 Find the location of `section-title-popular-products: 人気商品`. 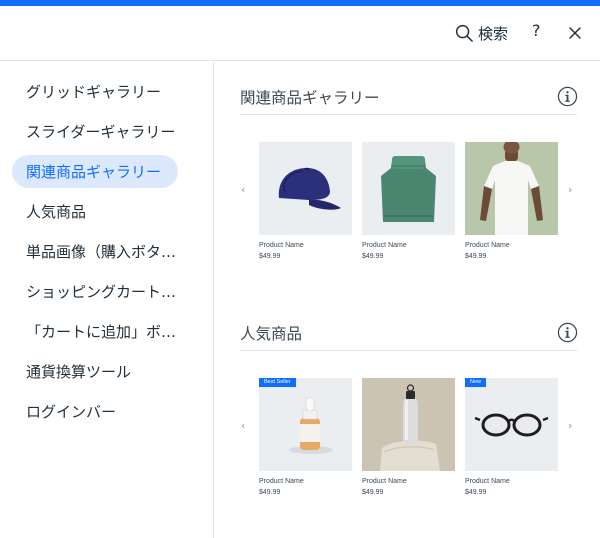

section-title-popular-products: 人気商品 is located at coordinates (271, 334).